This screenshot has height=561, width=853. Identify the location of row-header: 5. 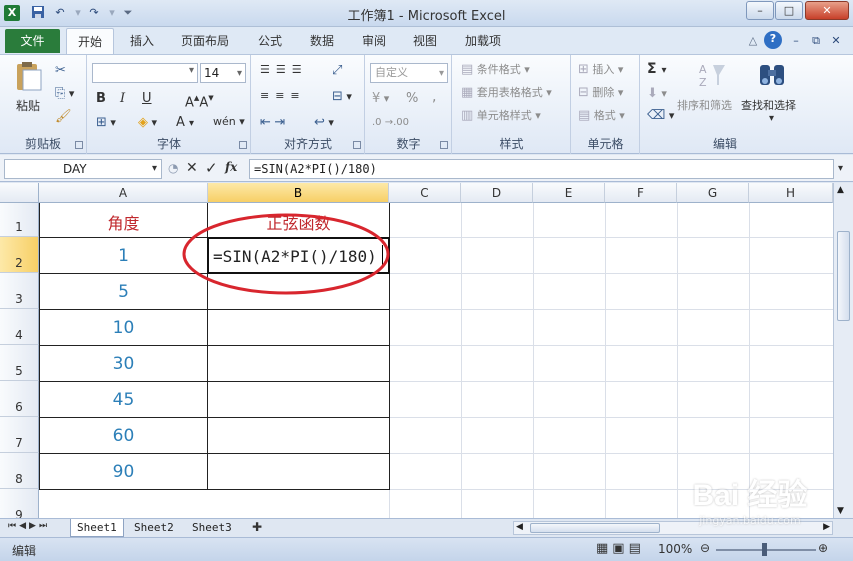
(19, 363).